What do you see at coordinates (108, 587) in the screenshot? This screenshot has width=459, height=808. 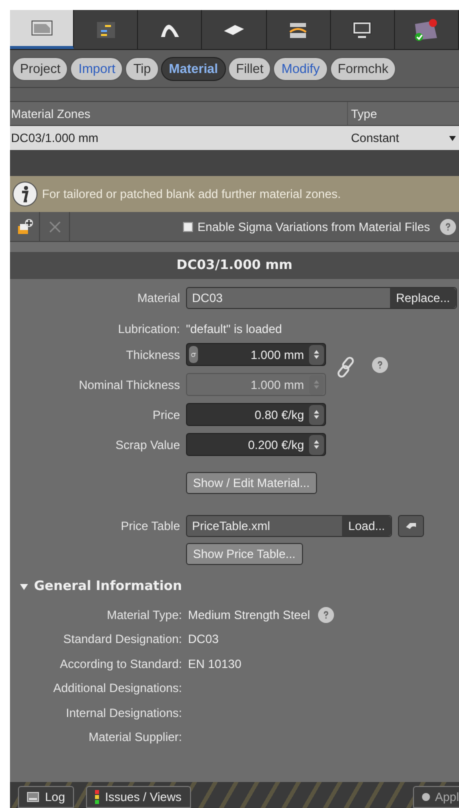 I see `section-title: General Information` at bounding box center [108, 587].